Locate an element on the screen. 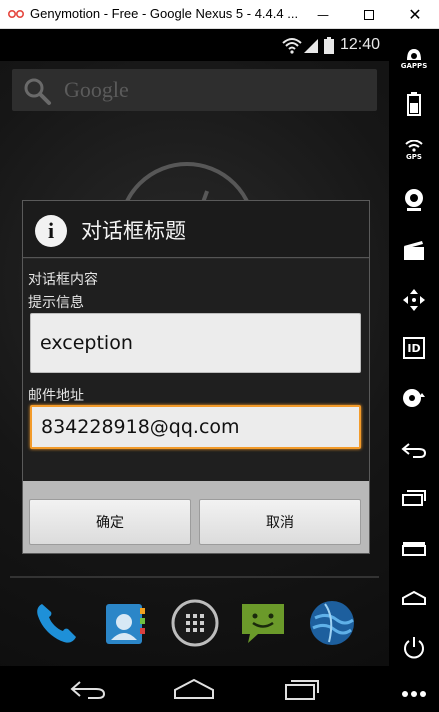 Image resolution: width=439 pixels, height=712 pixels. gapps-label: GAPPS is located at coordinates (414, 65).